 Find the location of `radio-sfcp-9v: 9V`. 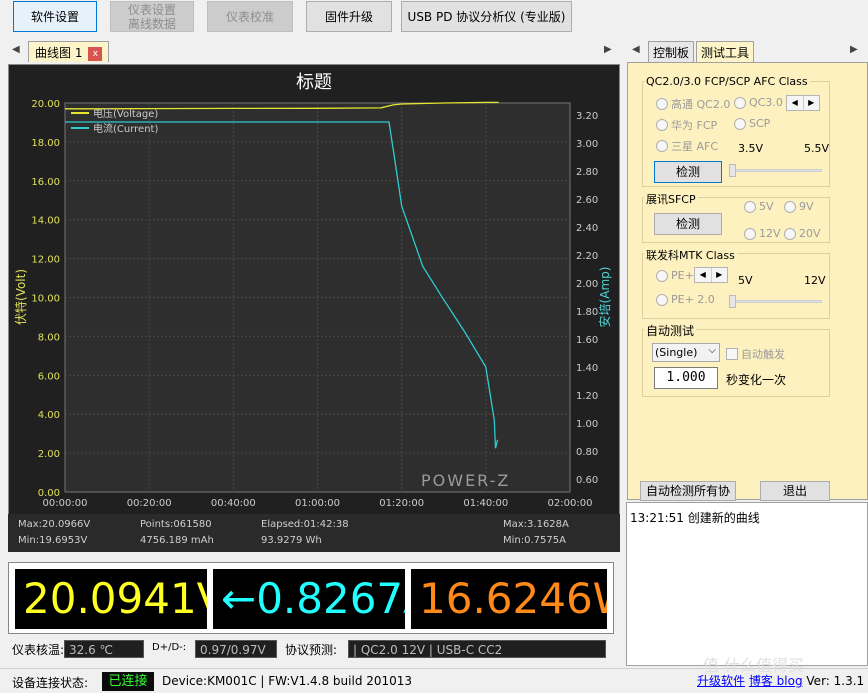

radio-sfcp-9v: 9V is located at coordinates (799, 206).